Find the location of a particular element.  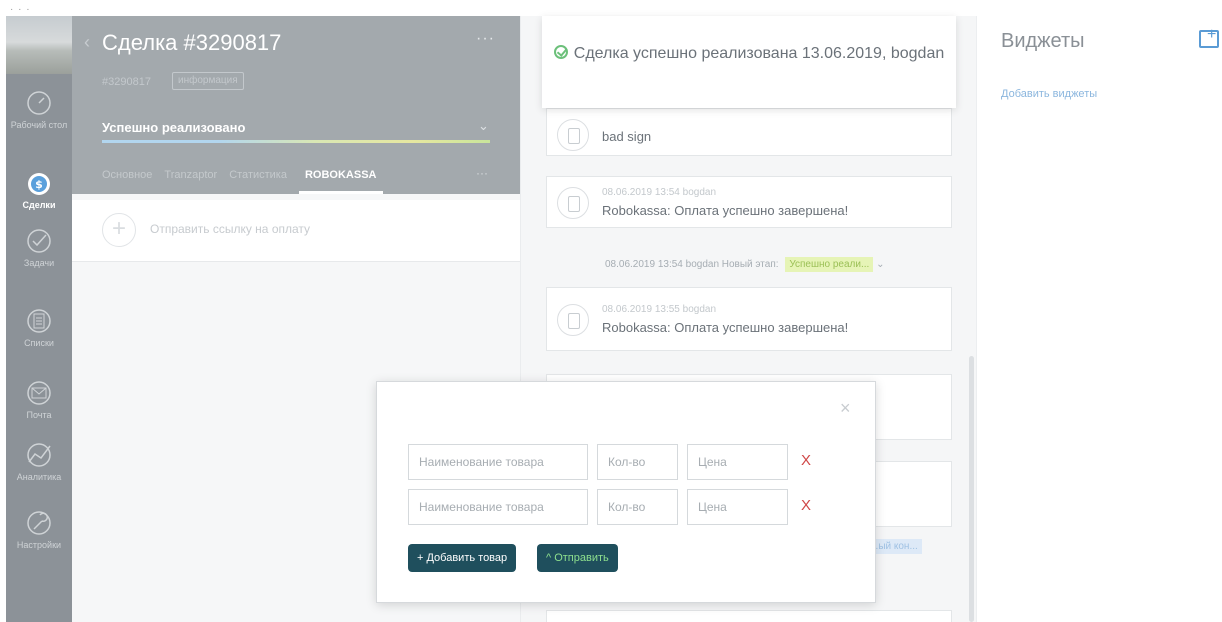

nav-item-label: Рабочий стол is located at coordinates (39, 125).